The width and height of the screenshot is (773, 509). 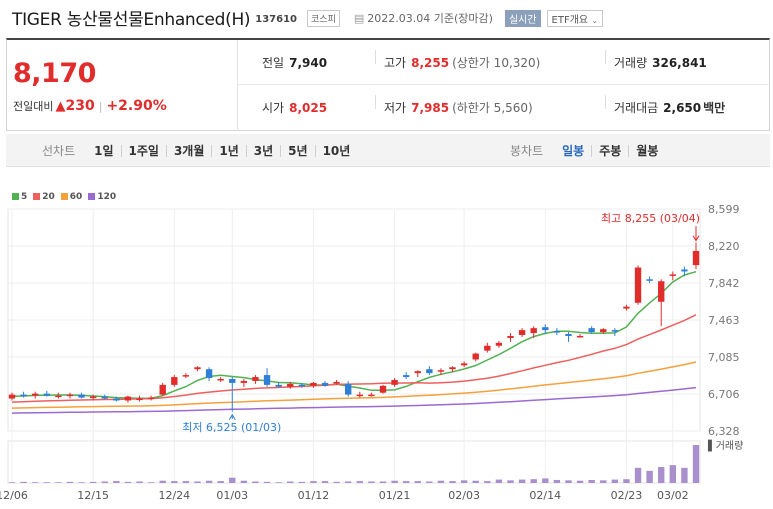 What do you see at coordinates (228, 150) in the screenshot?
I see `period-1y: 1년` at bounding box center [228, 150].